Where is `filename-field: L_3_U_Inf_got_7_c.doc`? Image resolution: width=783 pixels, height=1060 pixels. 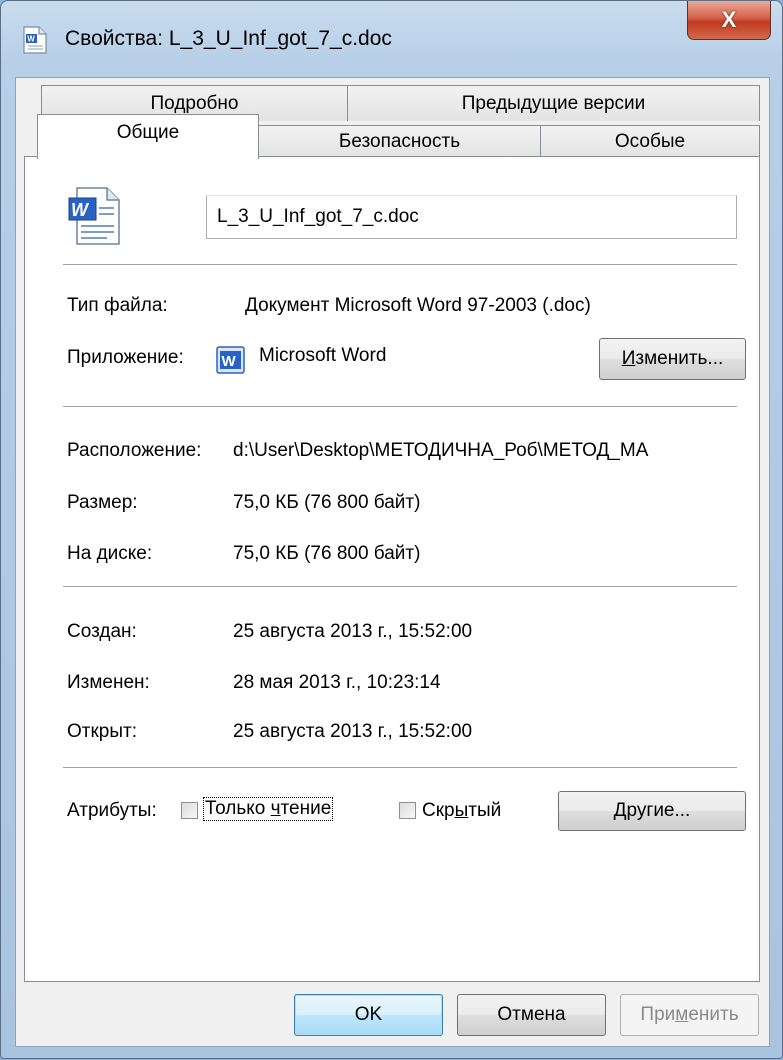
filename-field: L_3_U_Inf_got_7_c.doc is located at coordinates (471, 217).